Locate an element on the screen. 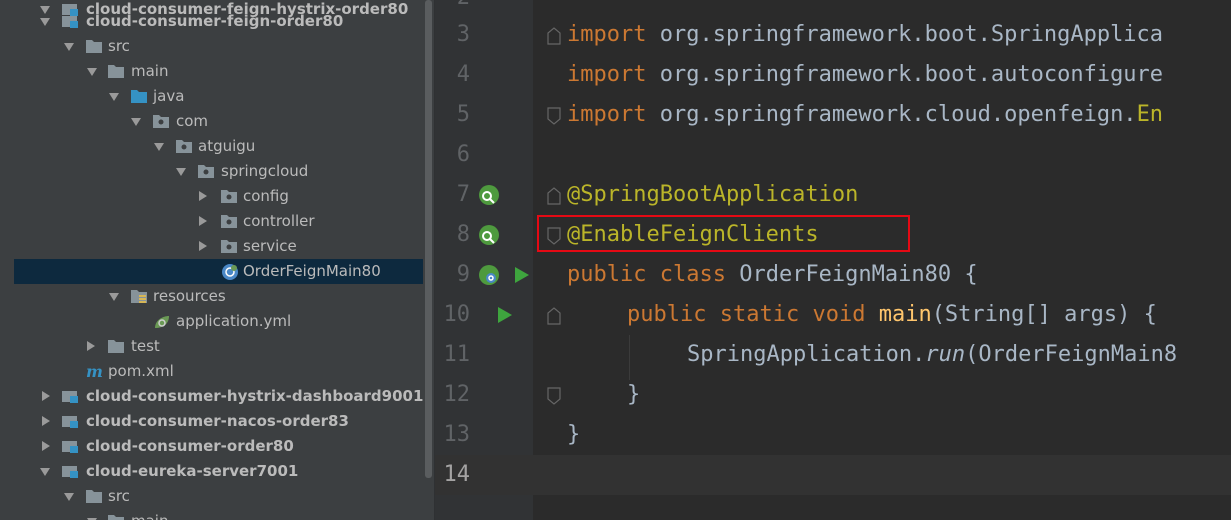 This screenshot has height=520, width=1231. tree-row-module: cloud-eureka-server7001 is located at coordinates (211, 471).